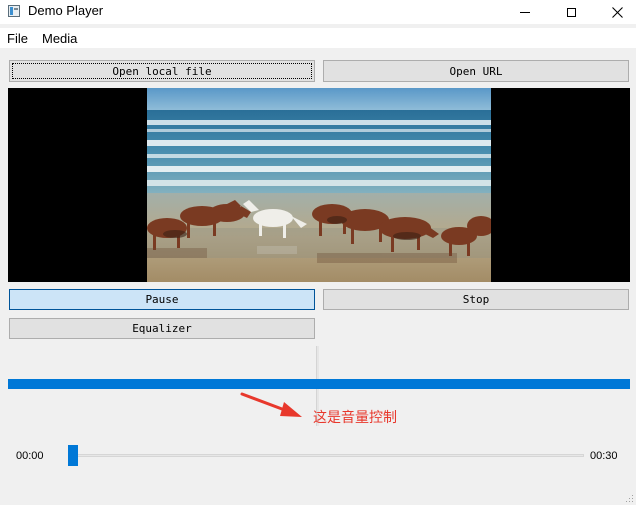 The image size is (636, 505). Describe the element at coordinates (271, 404) in the screenshot. I see `annotation-arrow-icon` at that location.